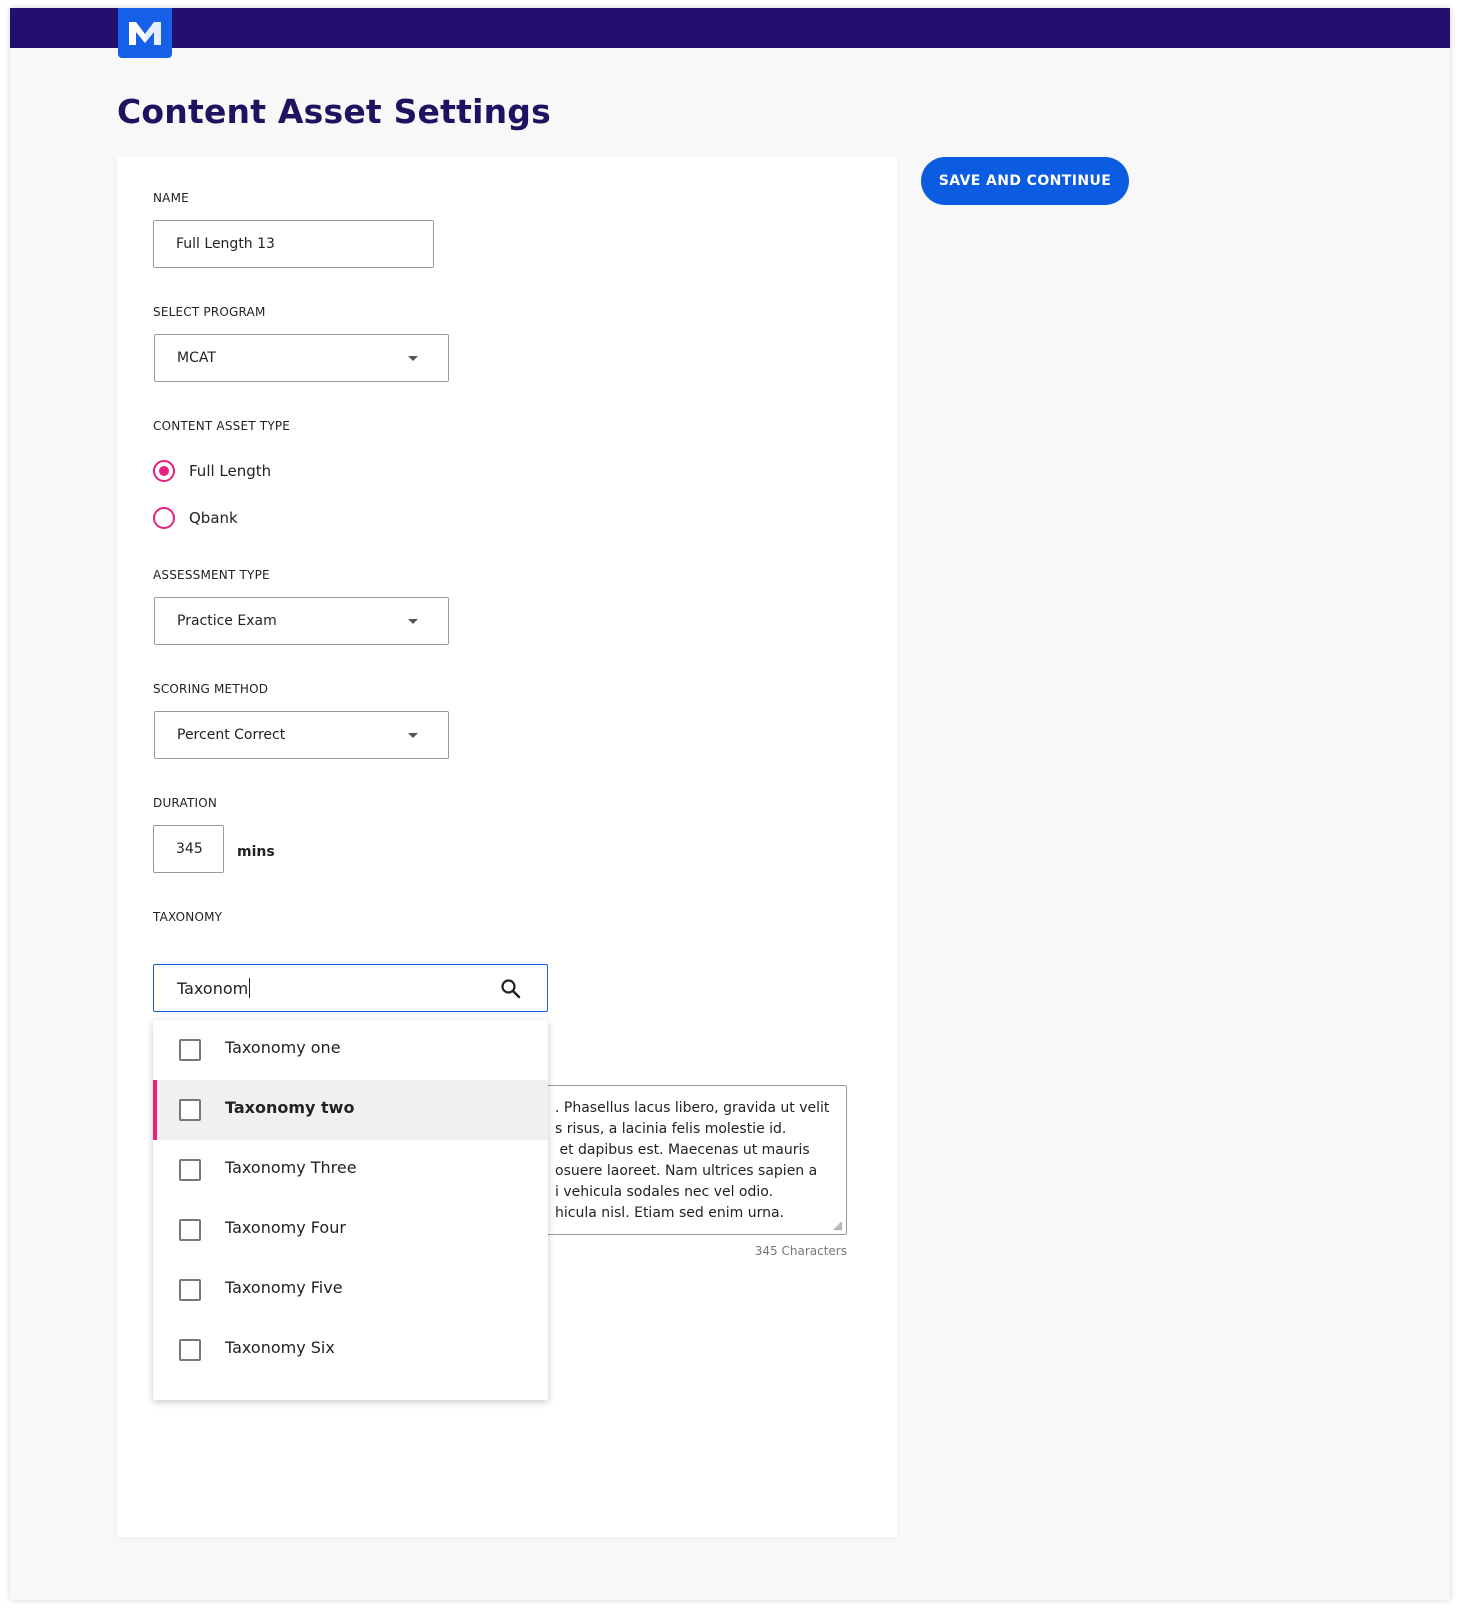  I want to click on taxonomy-option-label: Taxonomy two, so click(290, 1107).